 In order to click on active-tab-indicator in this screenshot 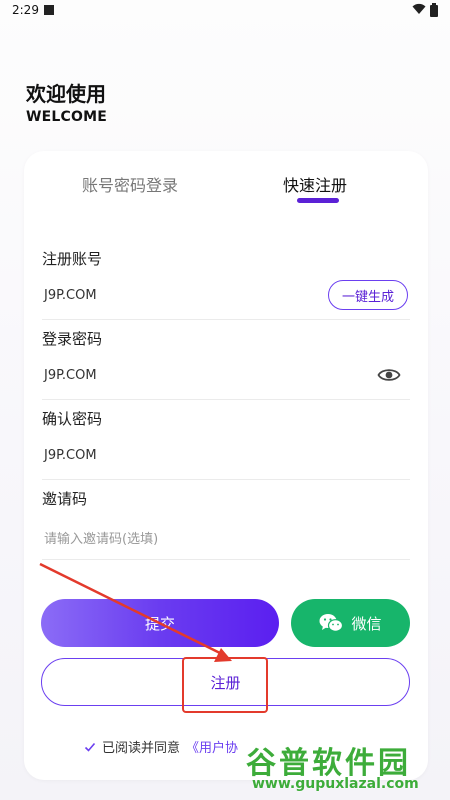, I will do `click(318, 200)`.